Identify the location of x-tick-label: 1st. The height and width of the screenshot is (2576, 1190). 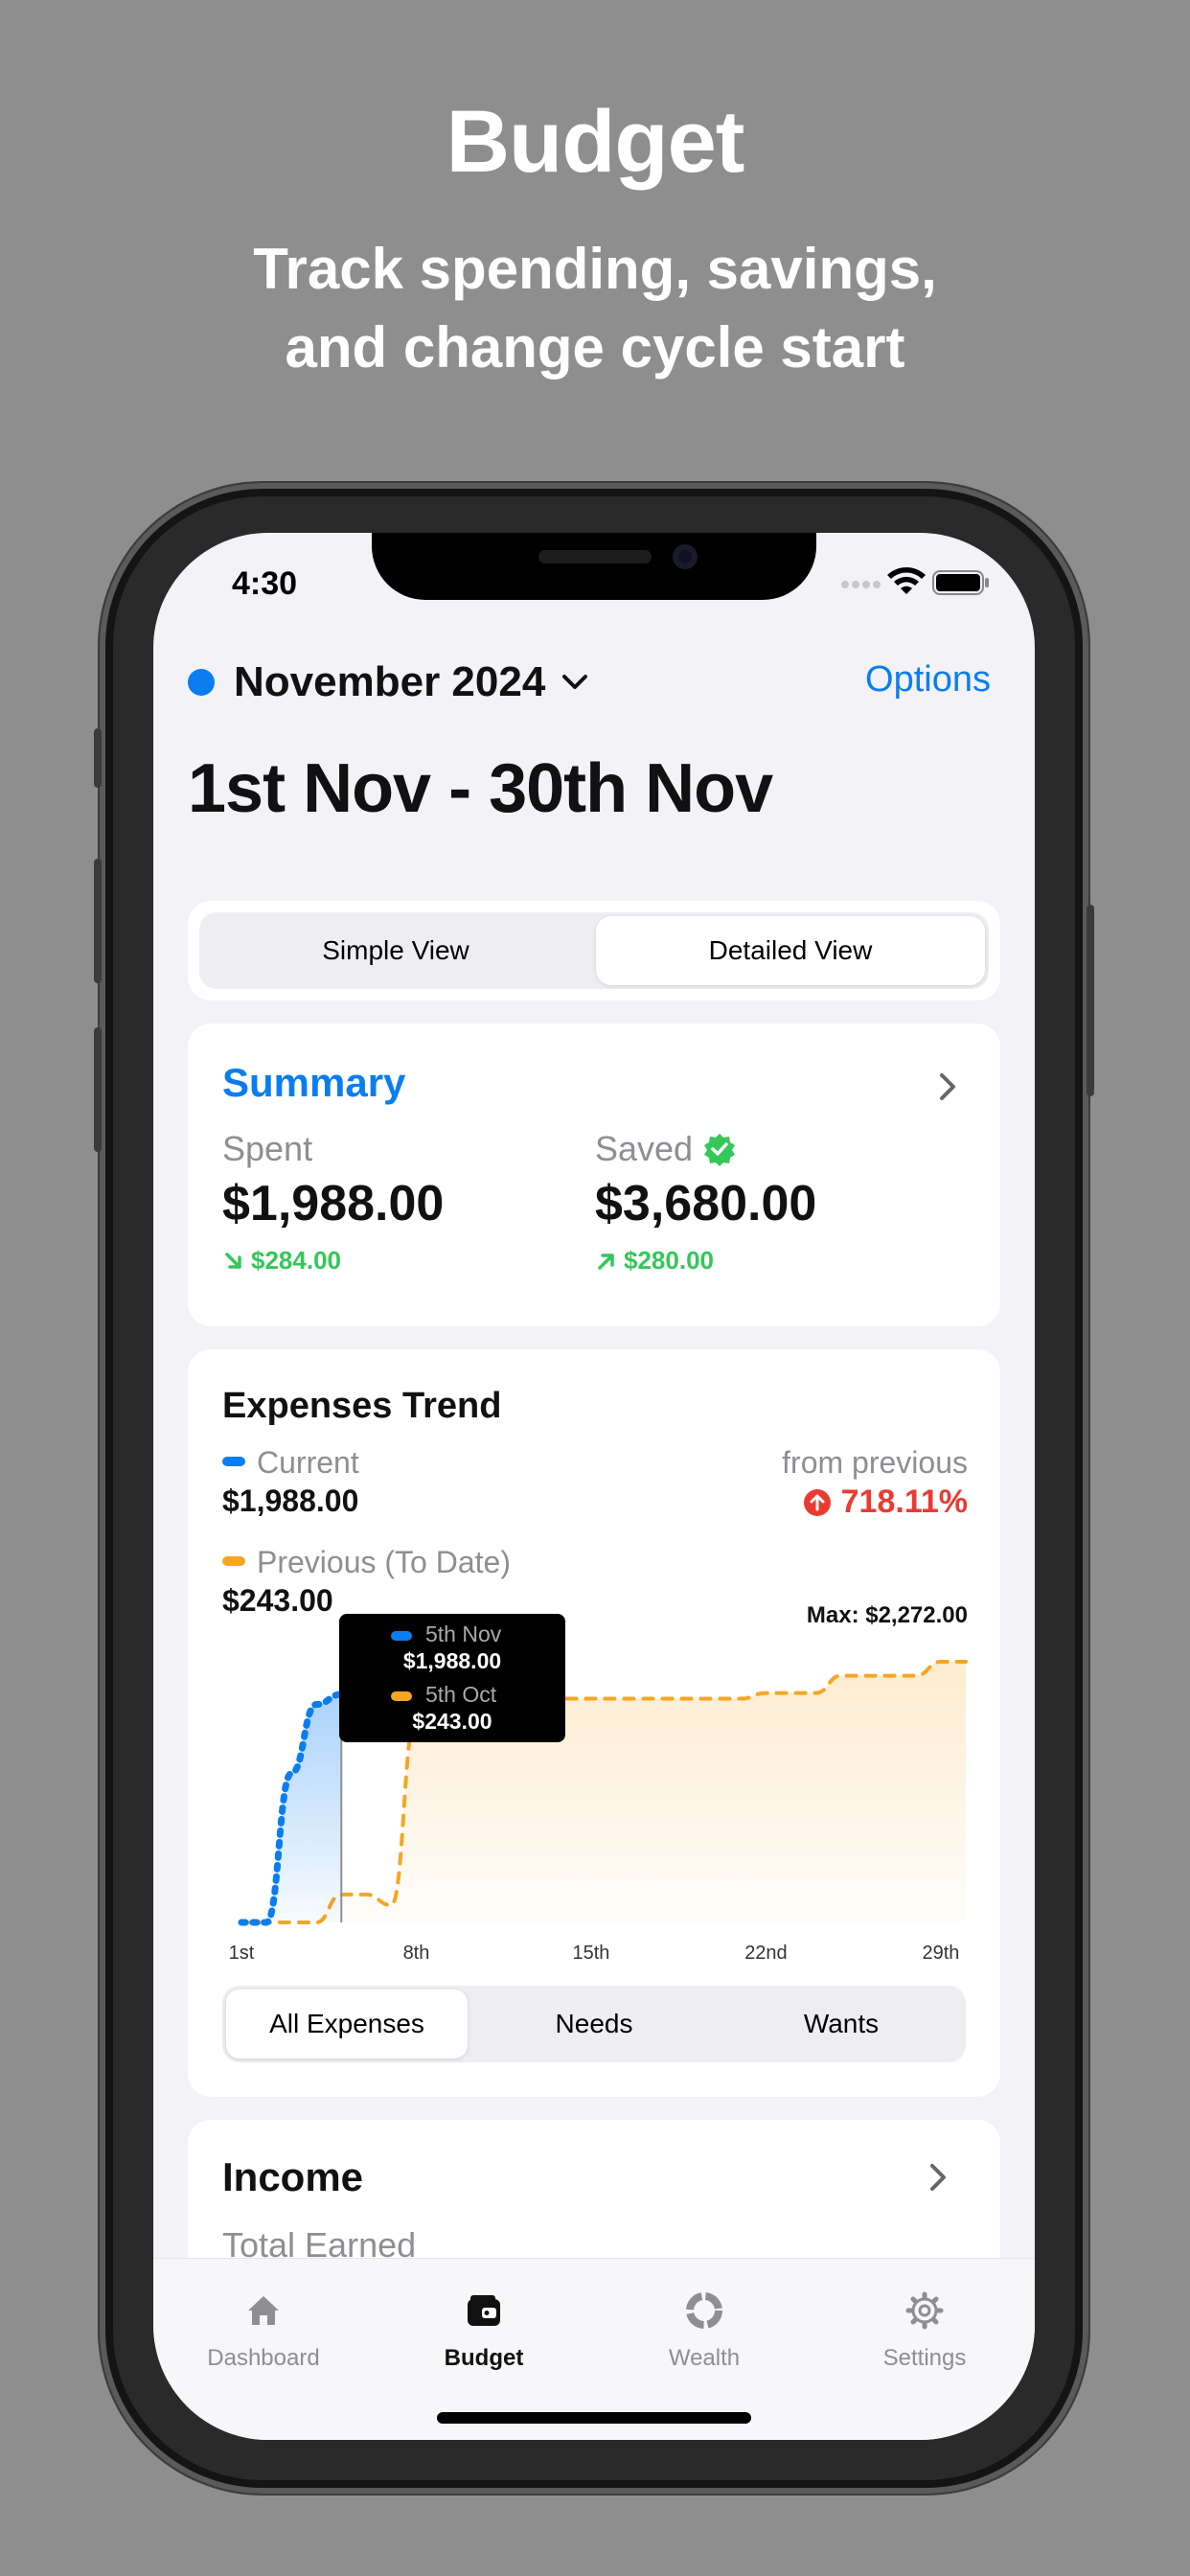
(242, 1953).